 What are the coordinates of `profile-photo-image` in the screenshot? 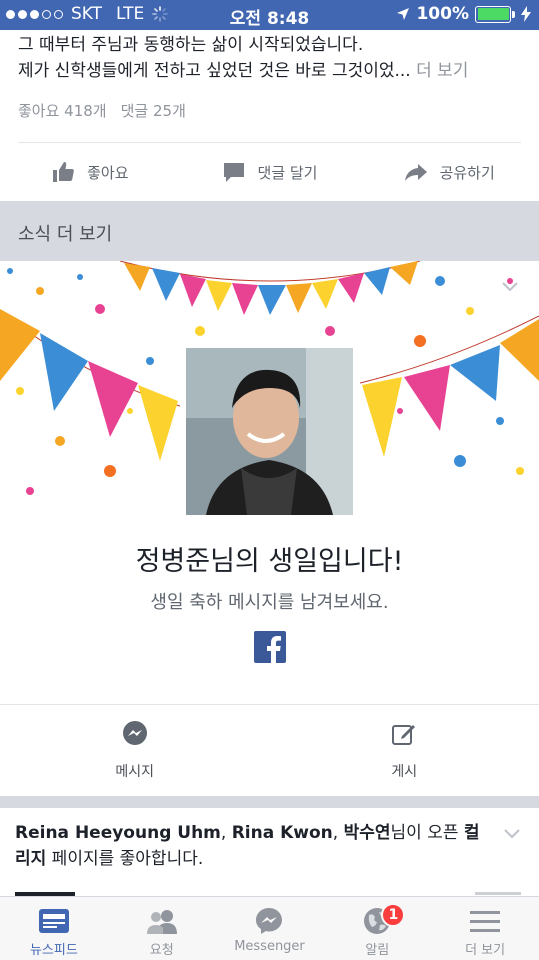 It's located at (269, 431).